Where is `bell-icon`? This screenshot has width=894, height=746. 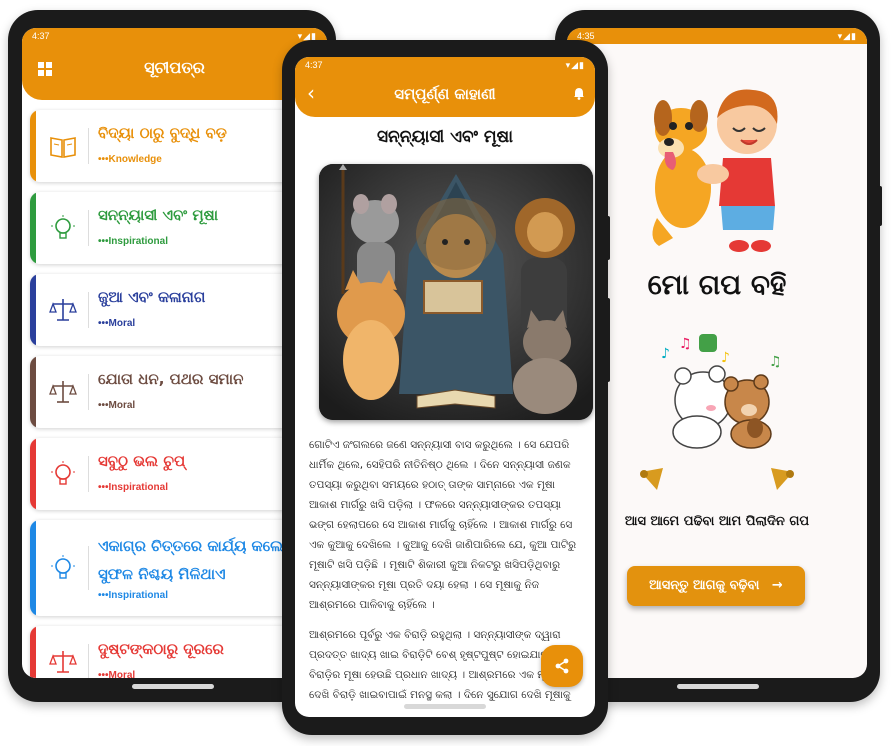
bell-icon is located at coordinates (579, 95).